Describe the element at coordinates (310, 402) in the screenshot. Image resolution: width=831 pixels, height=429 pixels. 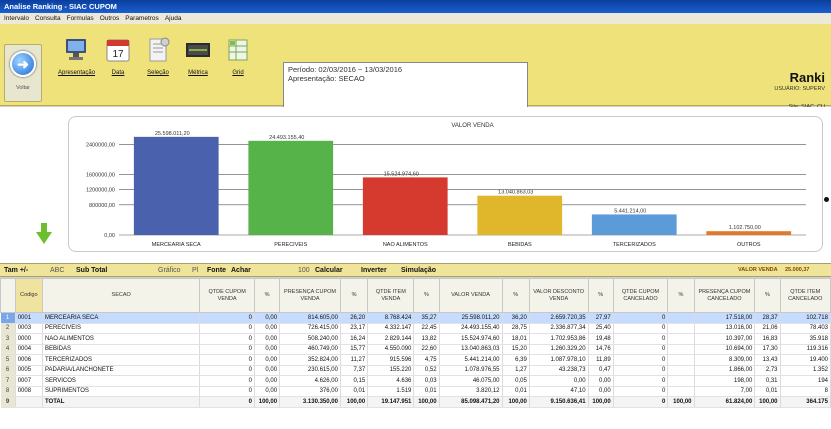
I see `table-cell: 3.130.350,00` at that location.